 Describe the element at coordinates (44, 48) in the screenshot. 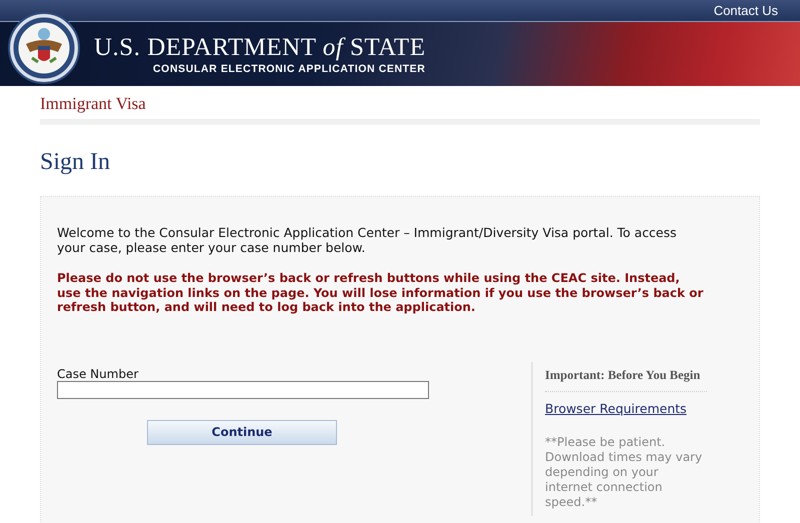

I see `seal-icon` at that location.